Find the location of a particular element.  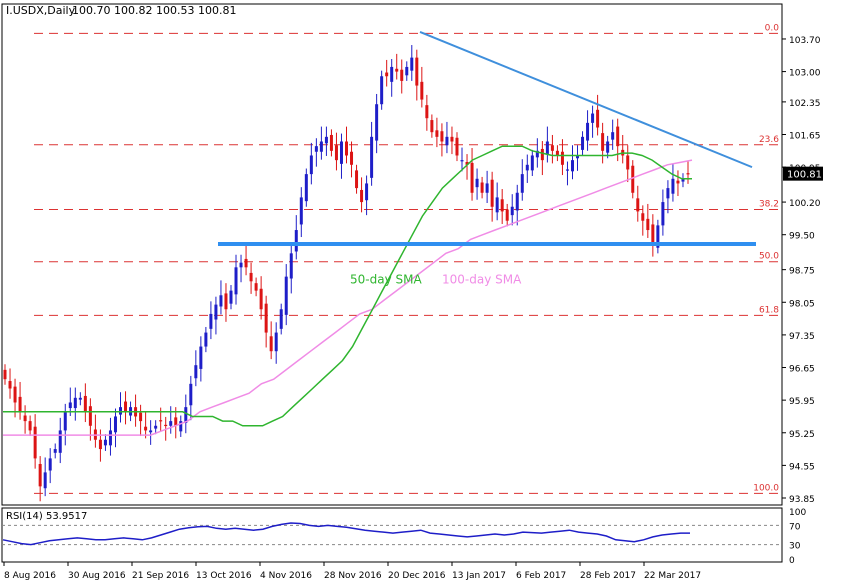

rsi-tick-label: 70 is located at coordinates (795, 527).